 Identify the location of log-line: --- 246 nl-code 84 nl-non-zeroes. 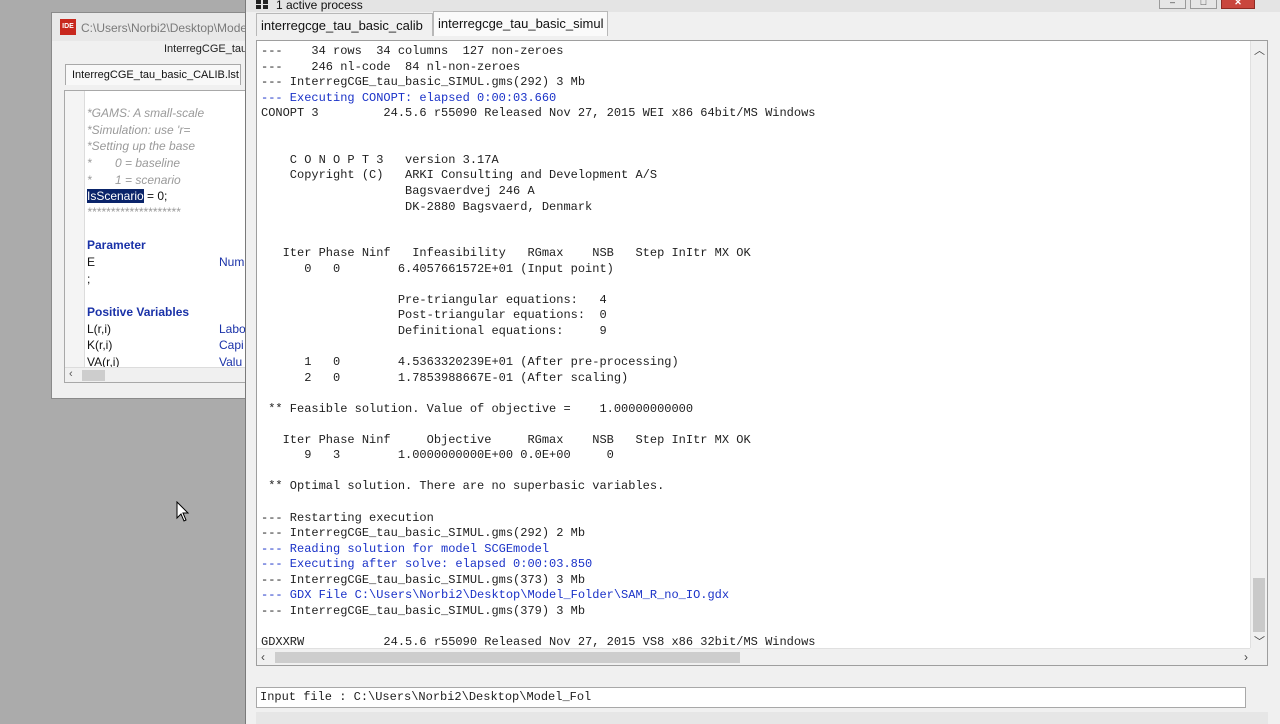
(391, 66).